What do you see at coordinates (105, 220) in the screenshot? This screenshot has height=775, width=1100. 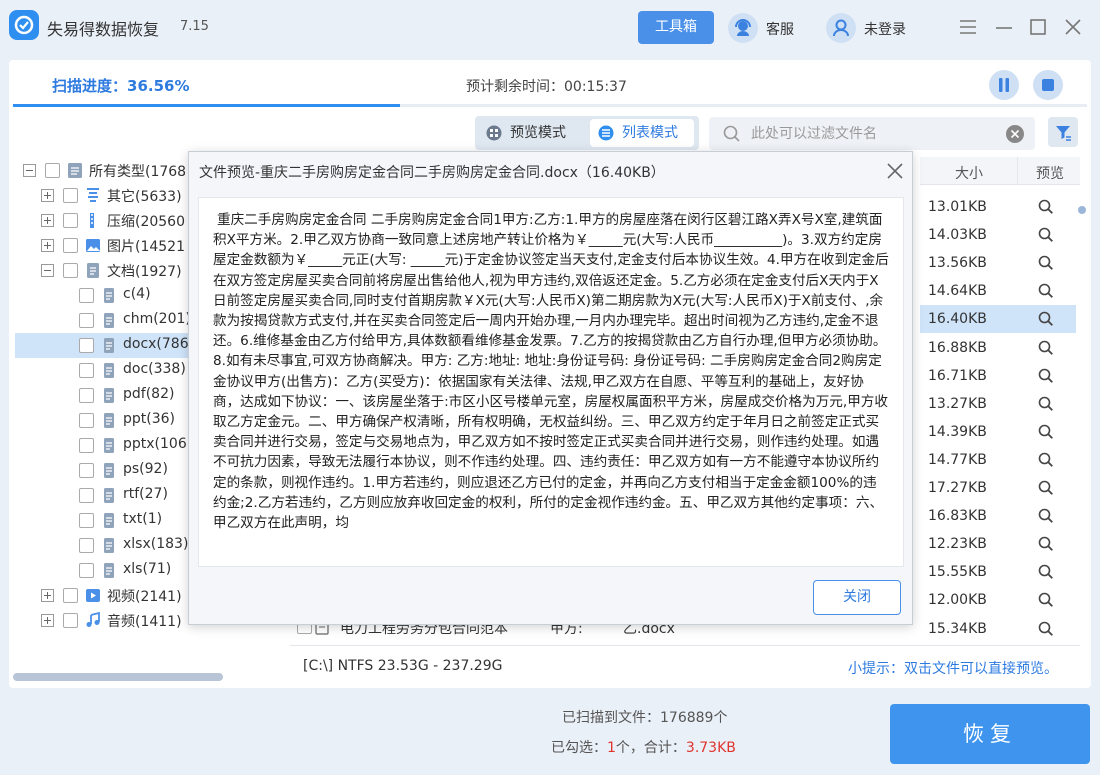 I see `tree-item-compressed: 压缩(20560` at bounding box center [105, 220].